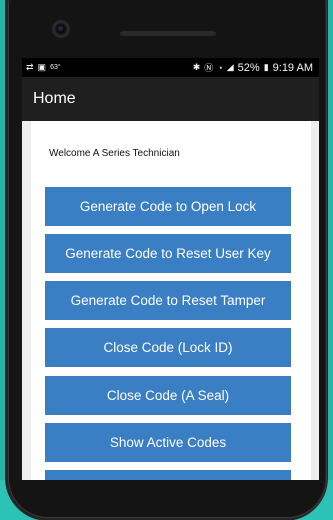 The width and height of the screenshot is (333, 520). Describe the element at coordinates (170, 99) in the screenshot. I see `app-bar: Home` at that location.